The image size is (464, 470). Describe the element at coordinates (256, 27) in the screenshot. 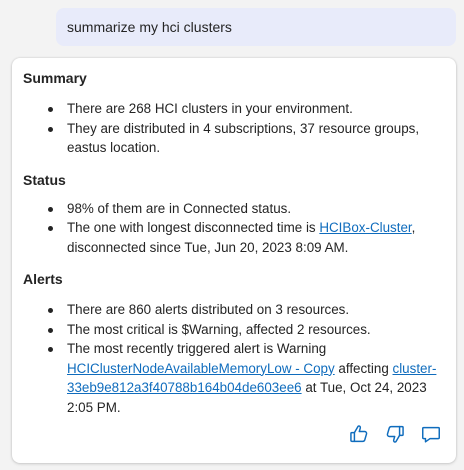

I see `user-message-bubble: summarize my hci clusters` at that location.